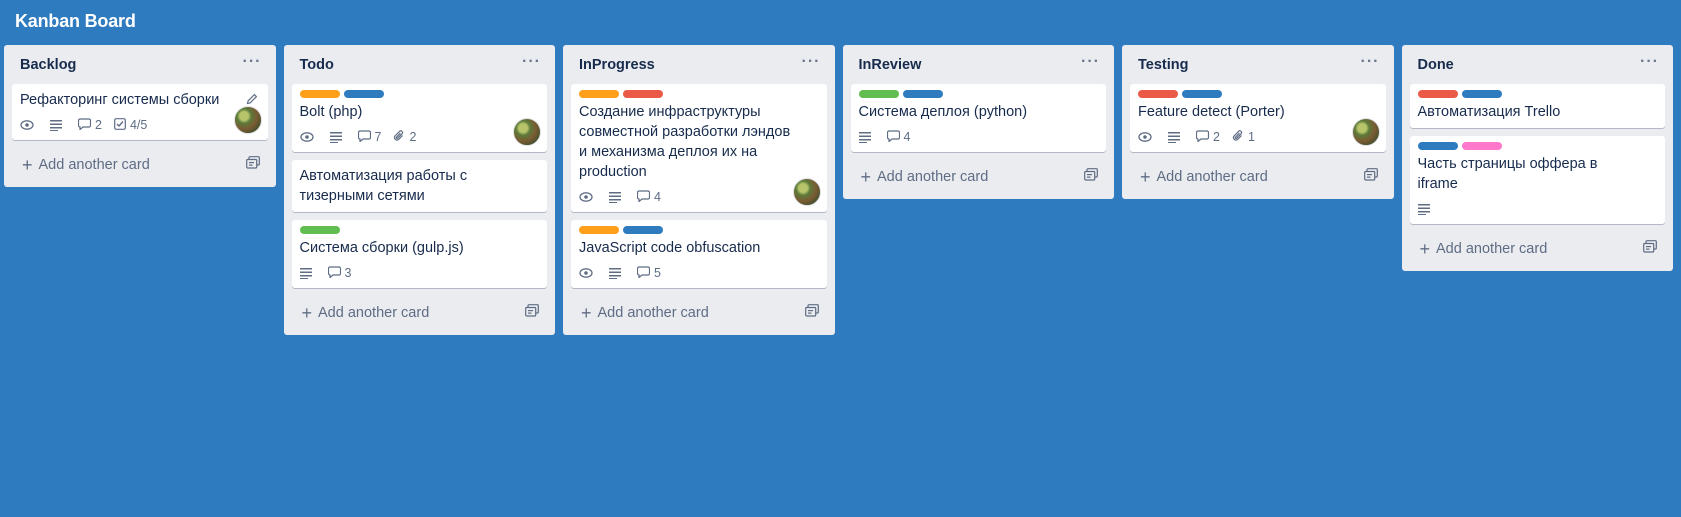 The image size is (1681, 517). Describe the element at coordinates (140, 112) in the screenshot. I see `card: Рефакторинг системы сборки 2 4/5` at that location.